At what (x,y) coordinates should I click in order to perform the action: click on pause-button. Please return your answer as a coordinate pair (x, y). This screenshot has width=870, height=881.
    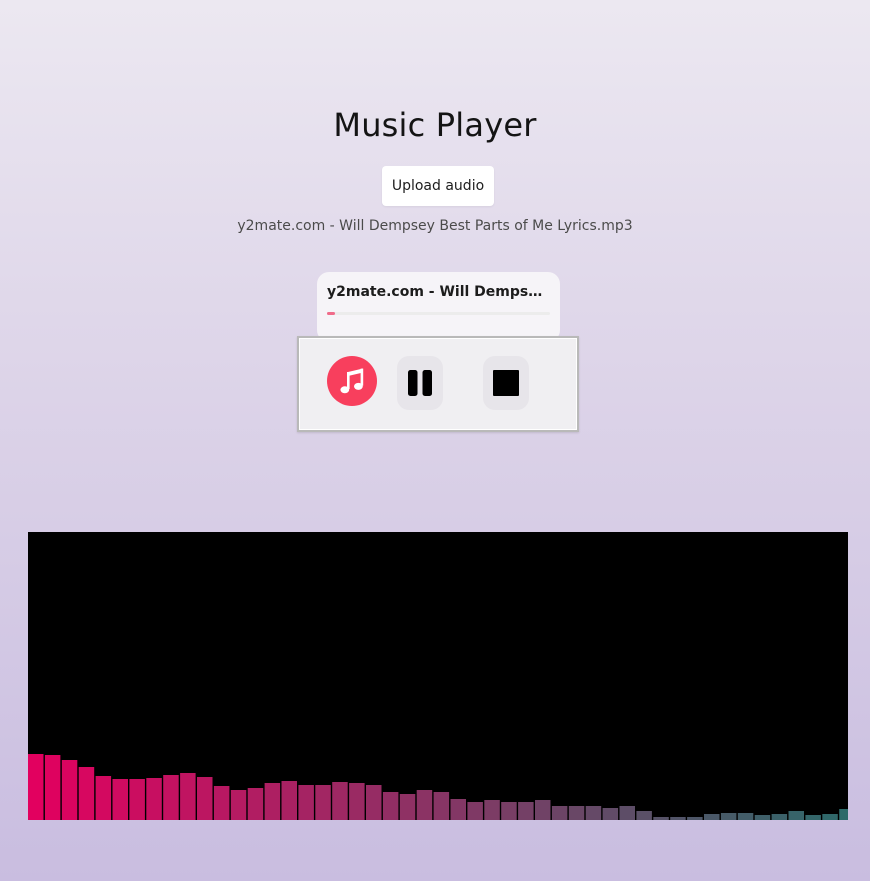
    Looking at the image, I should click on (420, 383).